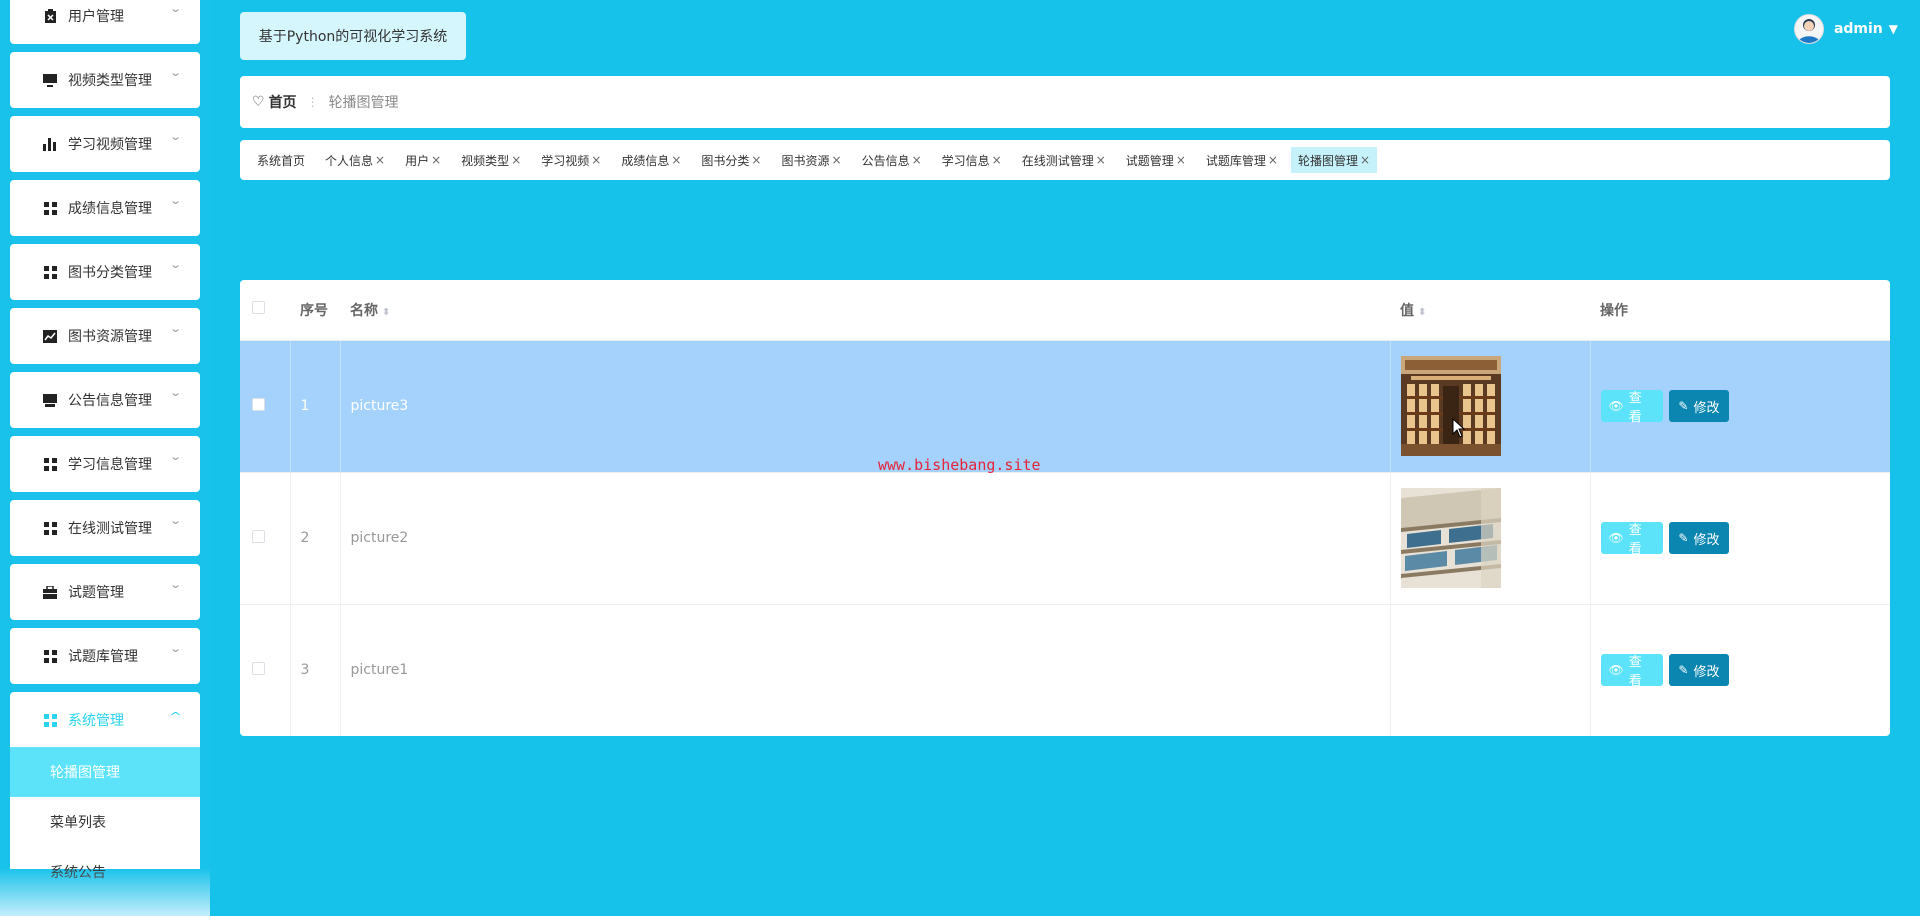 This screenshot has height=916, width=1920. I want to click on tag-book-category: 图书分类 ×, so click(731, 160).